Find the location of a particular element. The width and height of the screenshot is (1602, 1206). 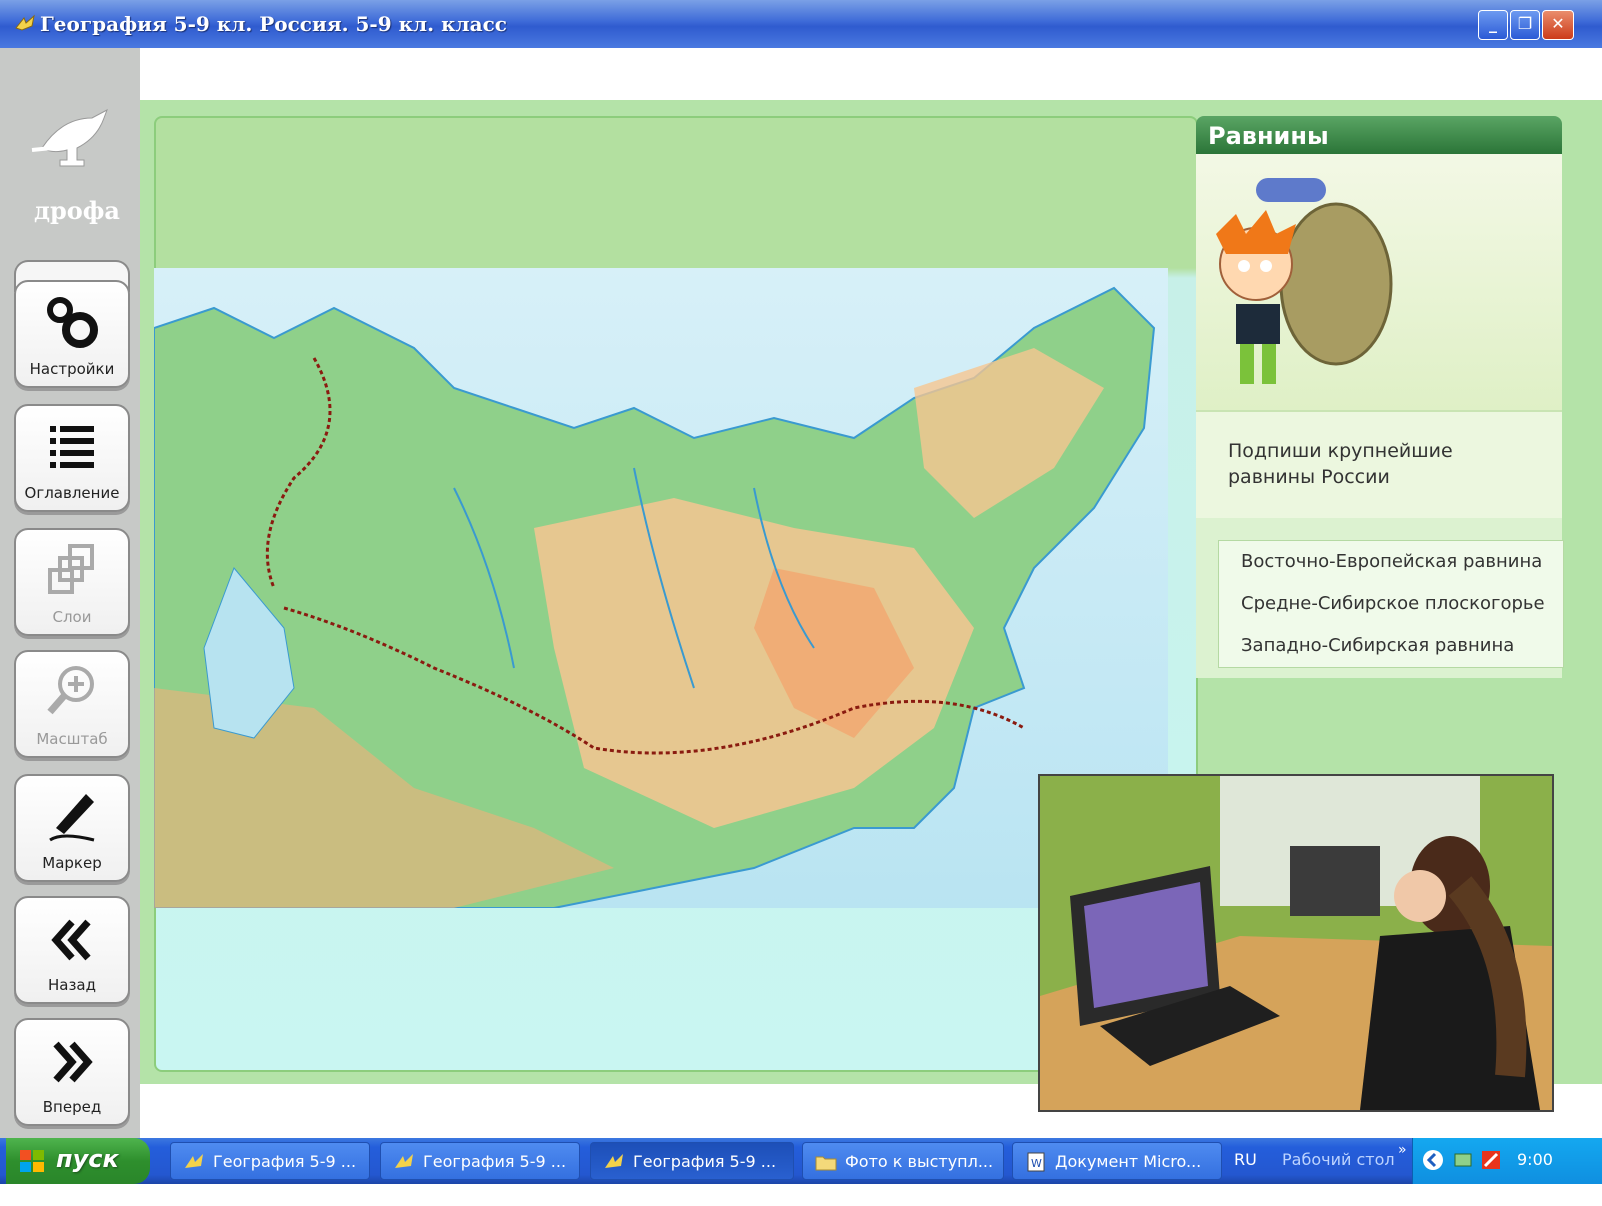

classroom-photo is located at coordinates (1296, 943).